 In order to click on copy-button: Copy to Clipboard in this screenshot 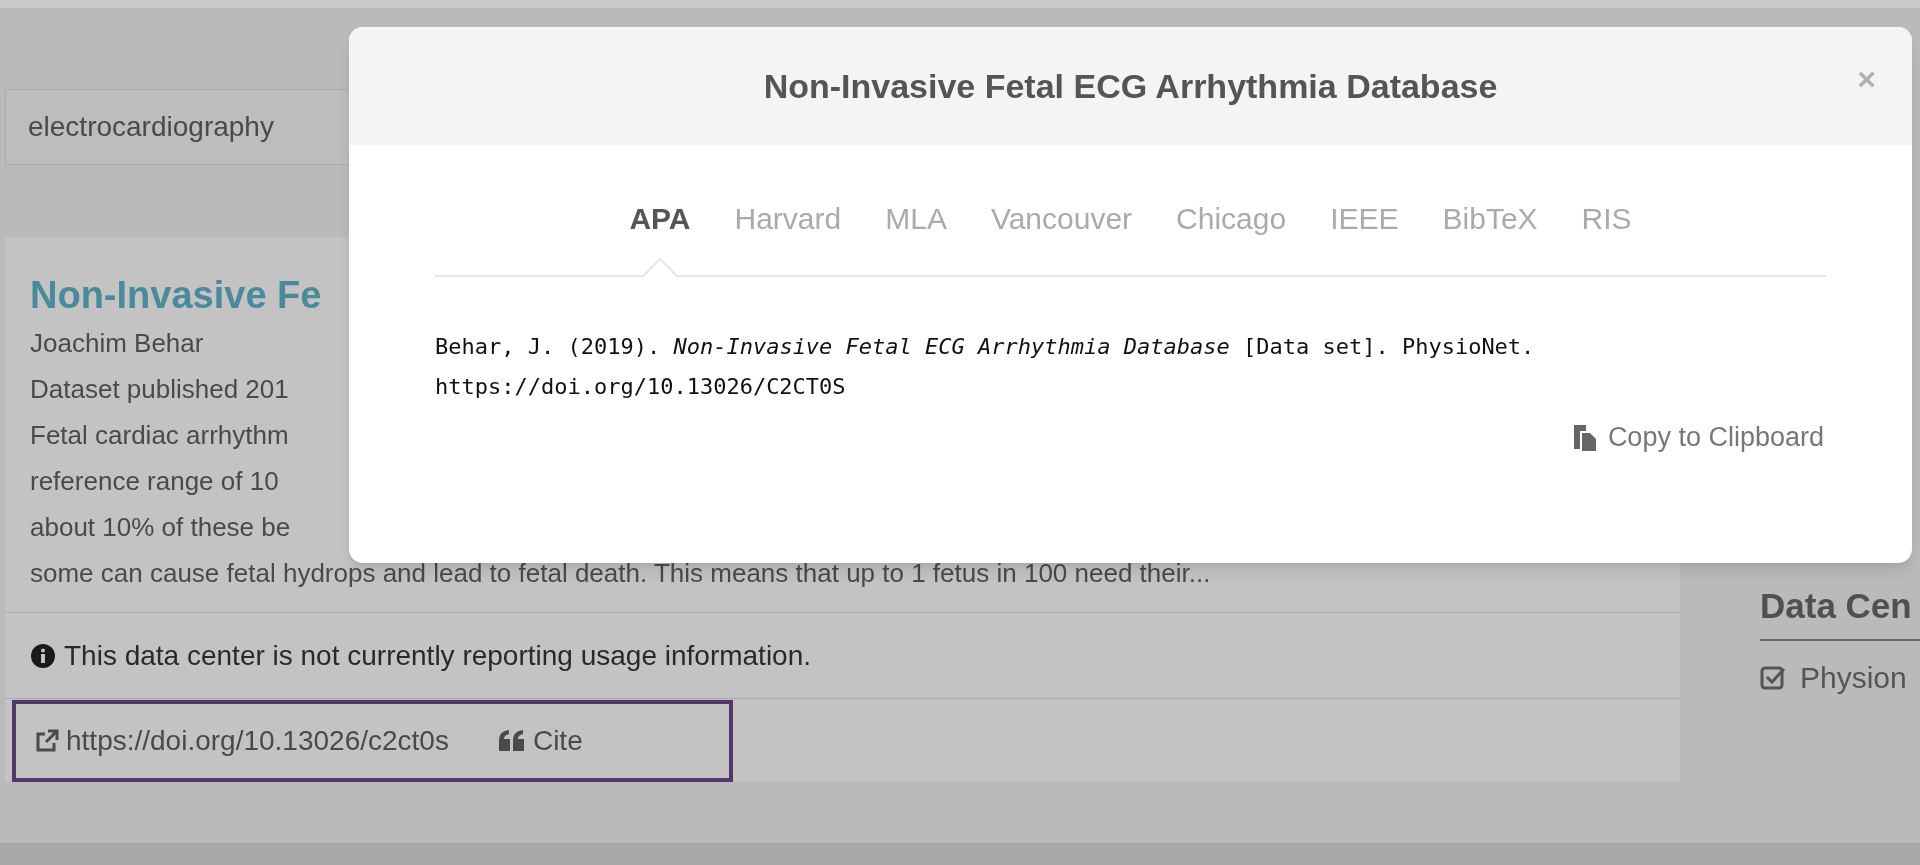, I will do `click(1697, 437)`.